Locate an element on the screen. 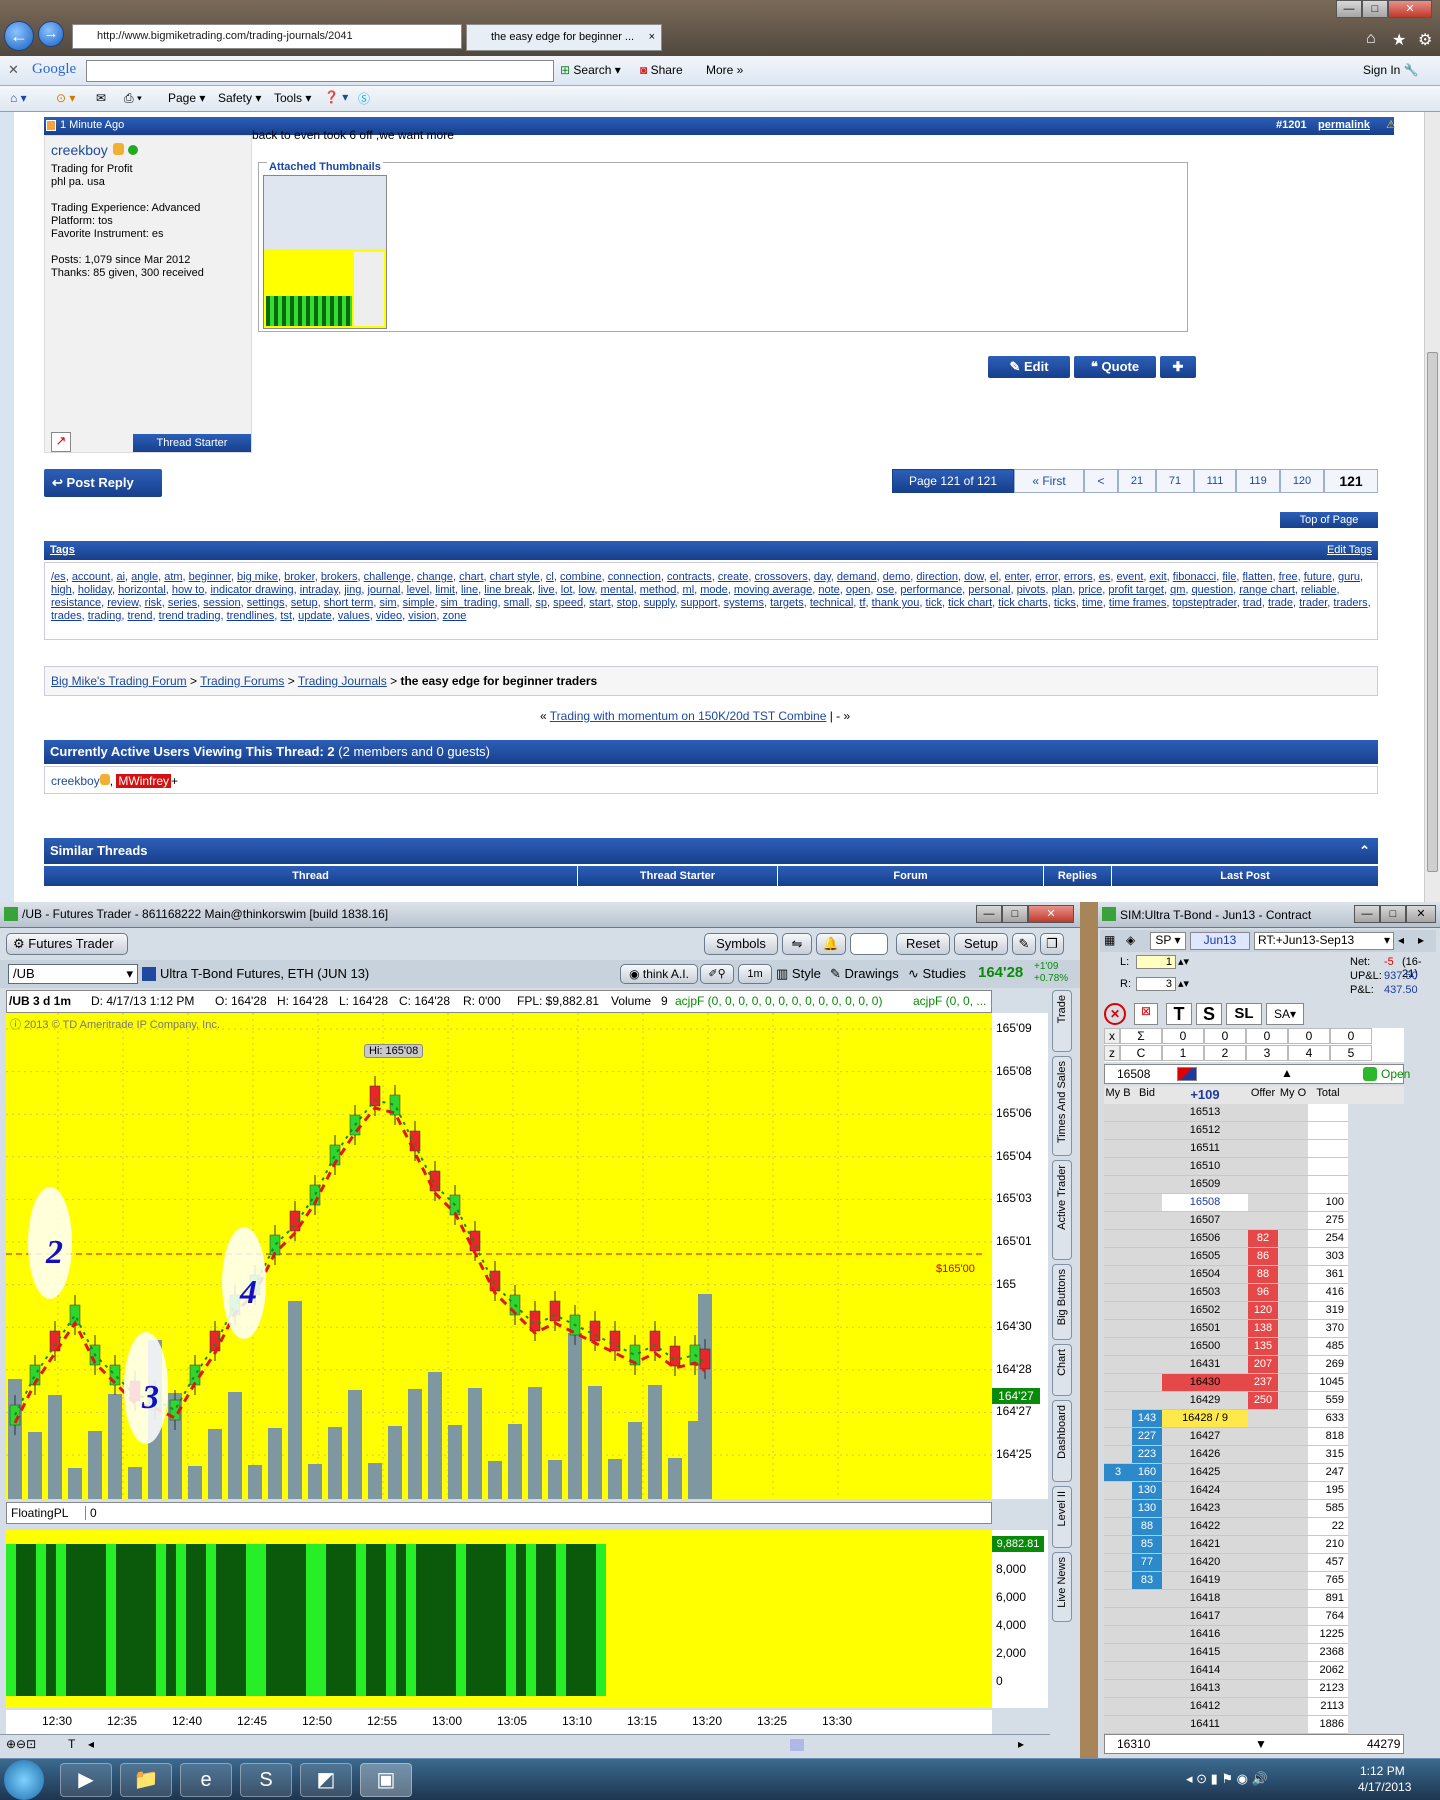 Image resolution: width=1440 pixels, height=1800 pixels. tag-link: mental is located at coordinates (617, 590).